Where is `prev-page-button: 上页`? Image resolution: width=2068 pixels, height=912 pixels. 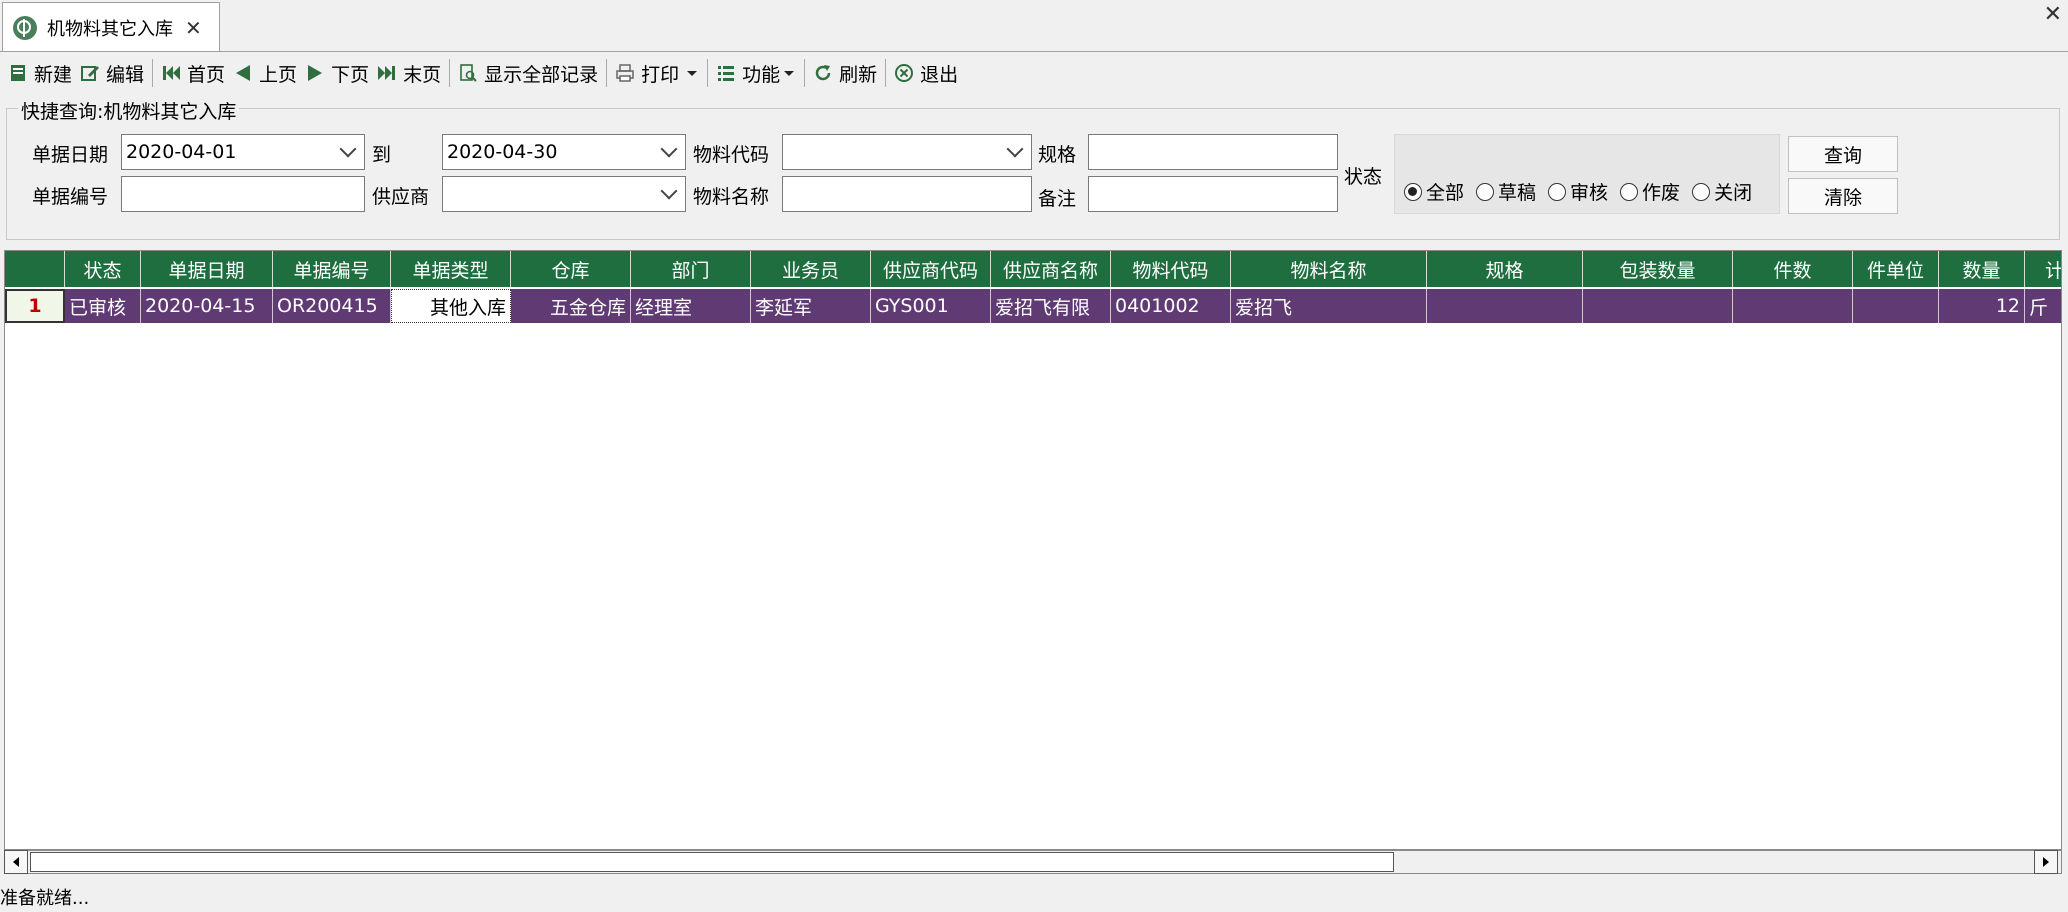
prev-page-button: 上页 is located at coordinates (265, 73).